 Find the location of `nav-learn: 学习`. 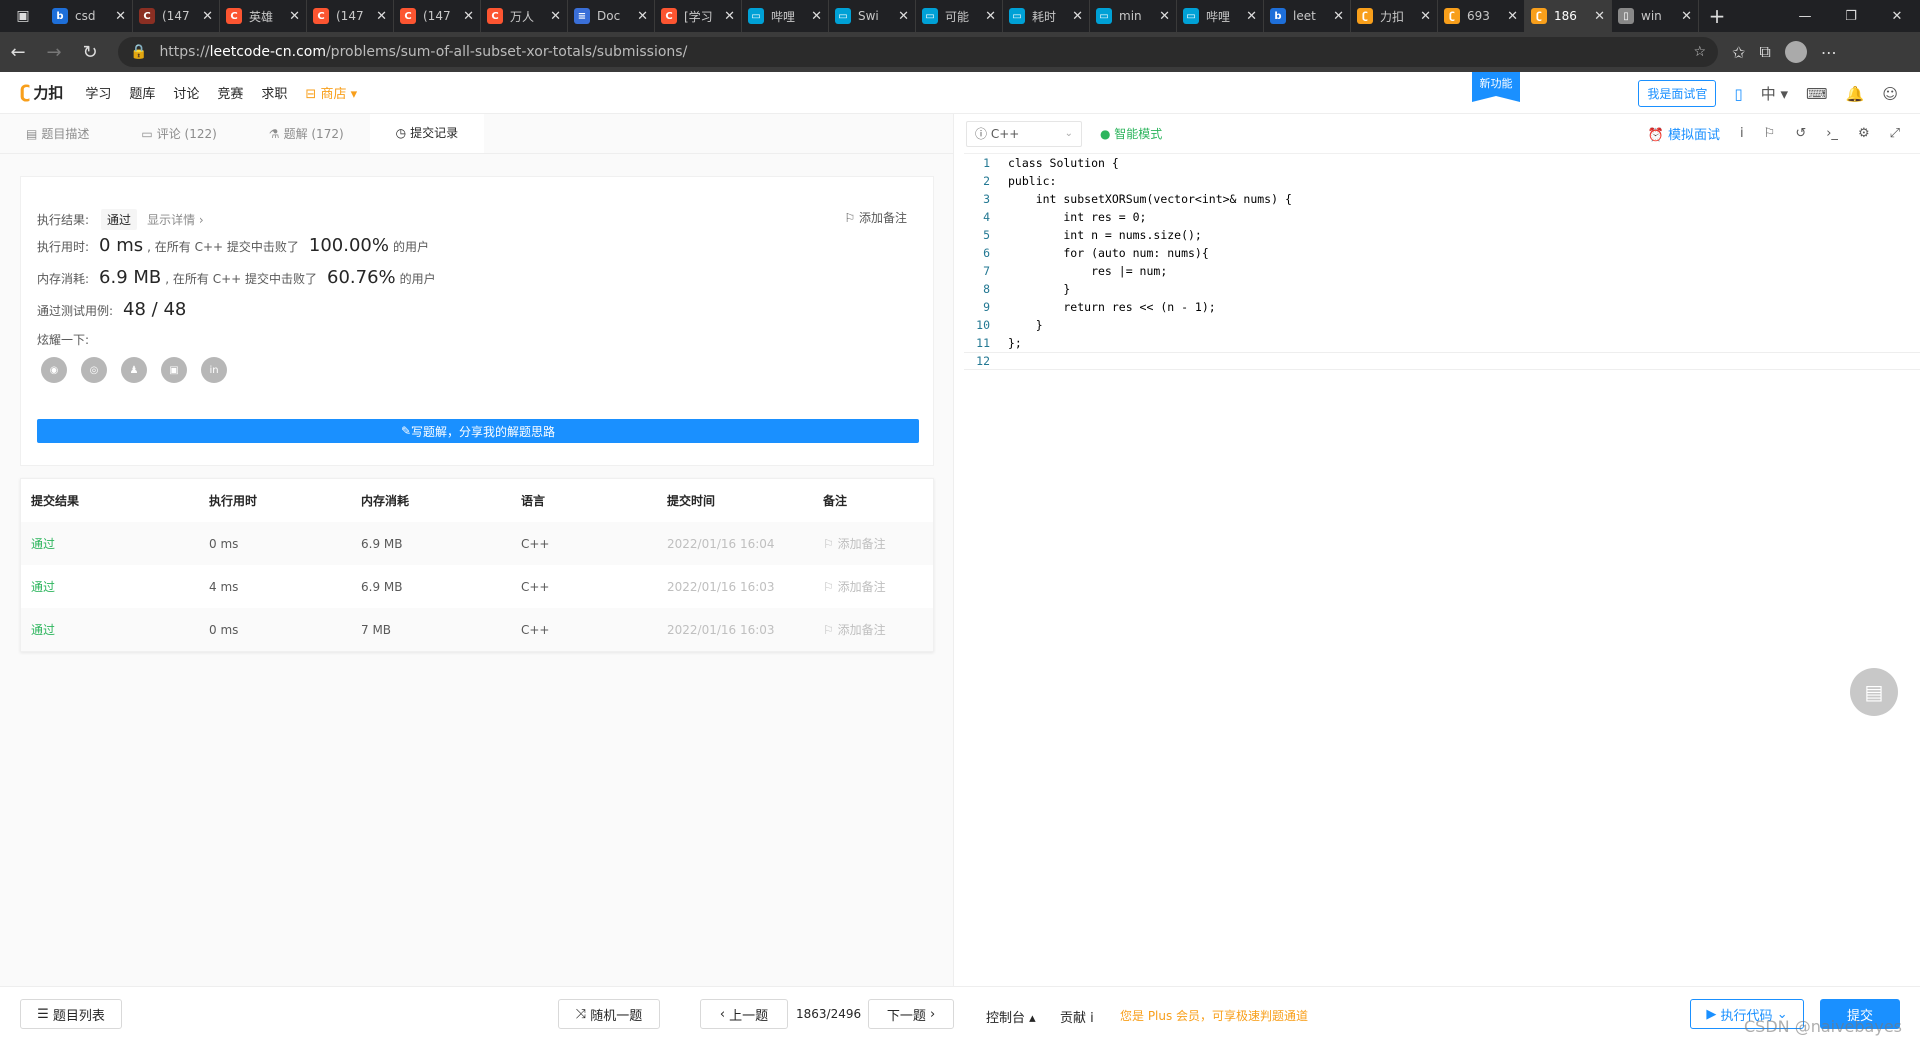

nav-learn: 学习 is located at coordinates (98, 92).